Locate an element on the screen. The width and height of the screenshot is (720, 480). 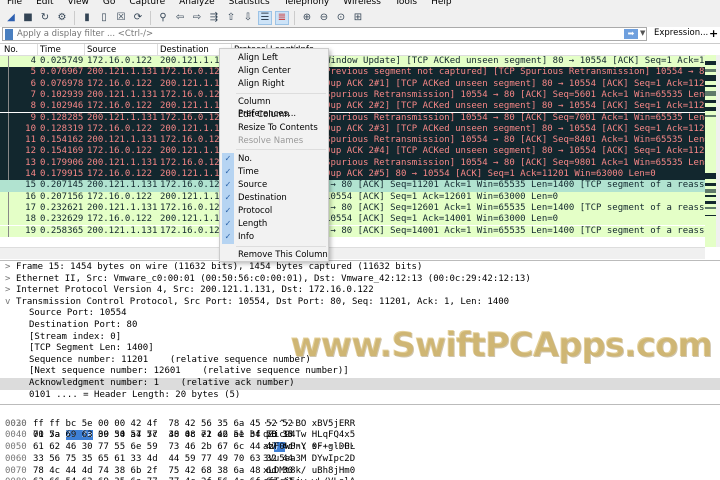
menu-item-align-right: Align Right is located at coordinates (261, 84).